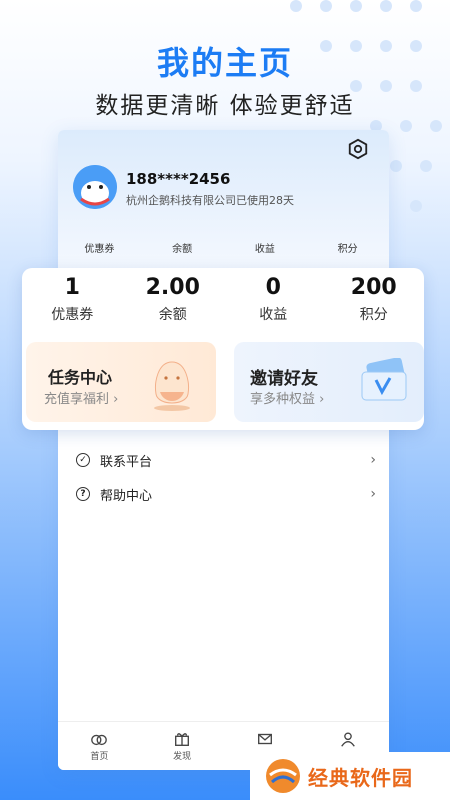 The height and width of the screenshot is (800, 450). I want to click on stat-earnings: 0 收益, so click(273, 299).